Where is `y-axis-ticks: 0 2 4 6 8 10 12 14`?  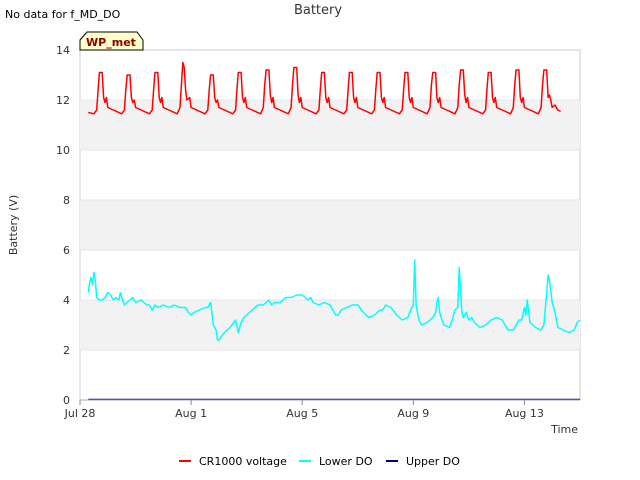
y-axis-ticks: 0 2 4 6 8 10 12 14 is located at coordinates (63, 225).